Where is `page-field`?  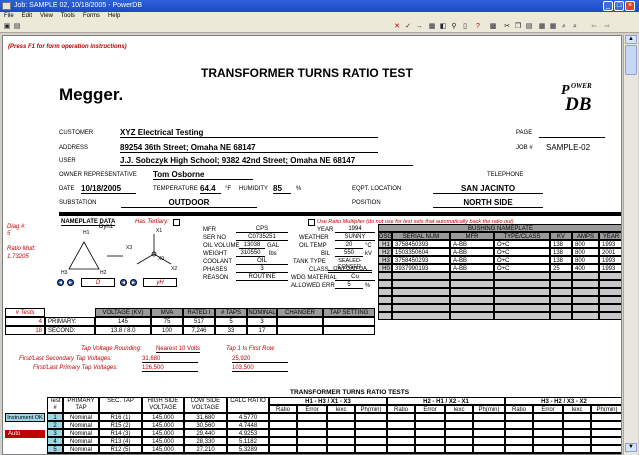
page-field is located at coordinates (572, 137).